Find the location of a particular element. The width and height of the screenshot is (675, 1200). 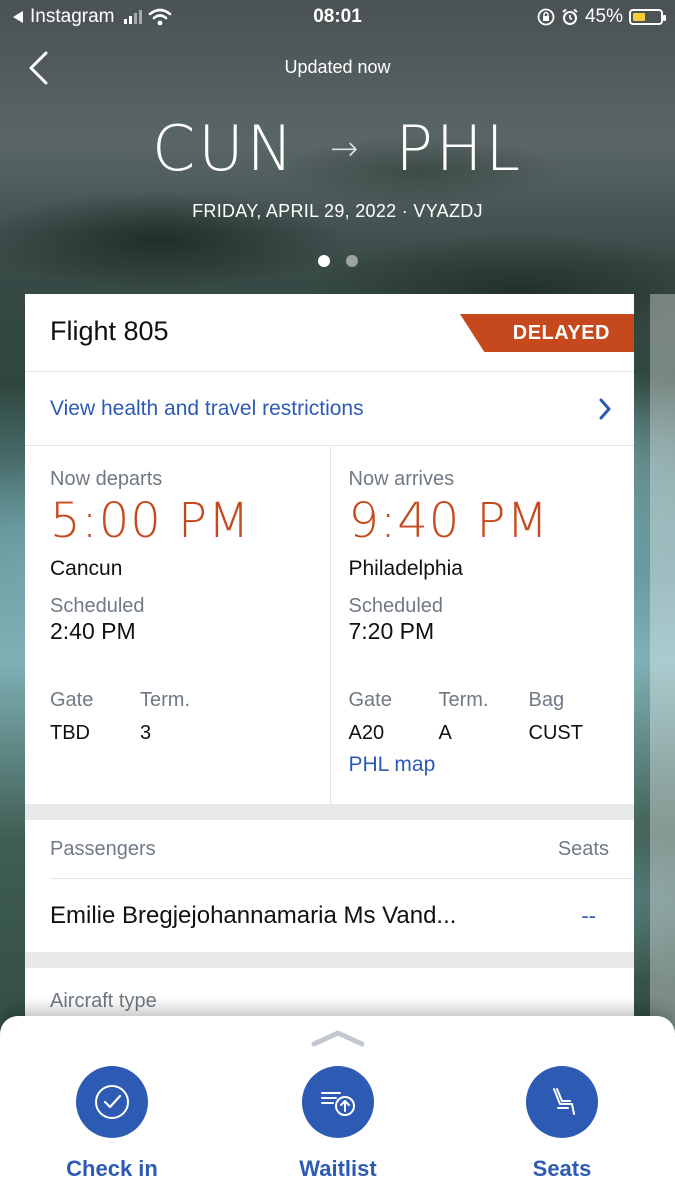

departure-gate-label: Gate is located at coordinates (72, 700).